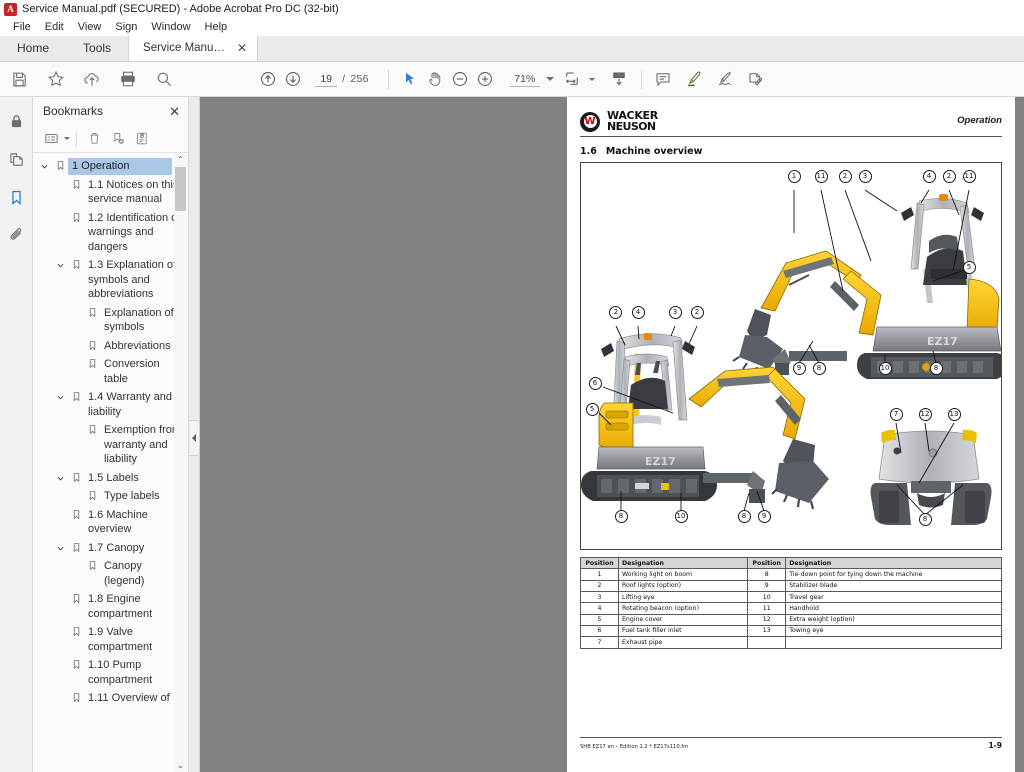 The height and width of the screenshot is (772, 1024). I want to click on zoom-level: 71%, so click(524, 79).